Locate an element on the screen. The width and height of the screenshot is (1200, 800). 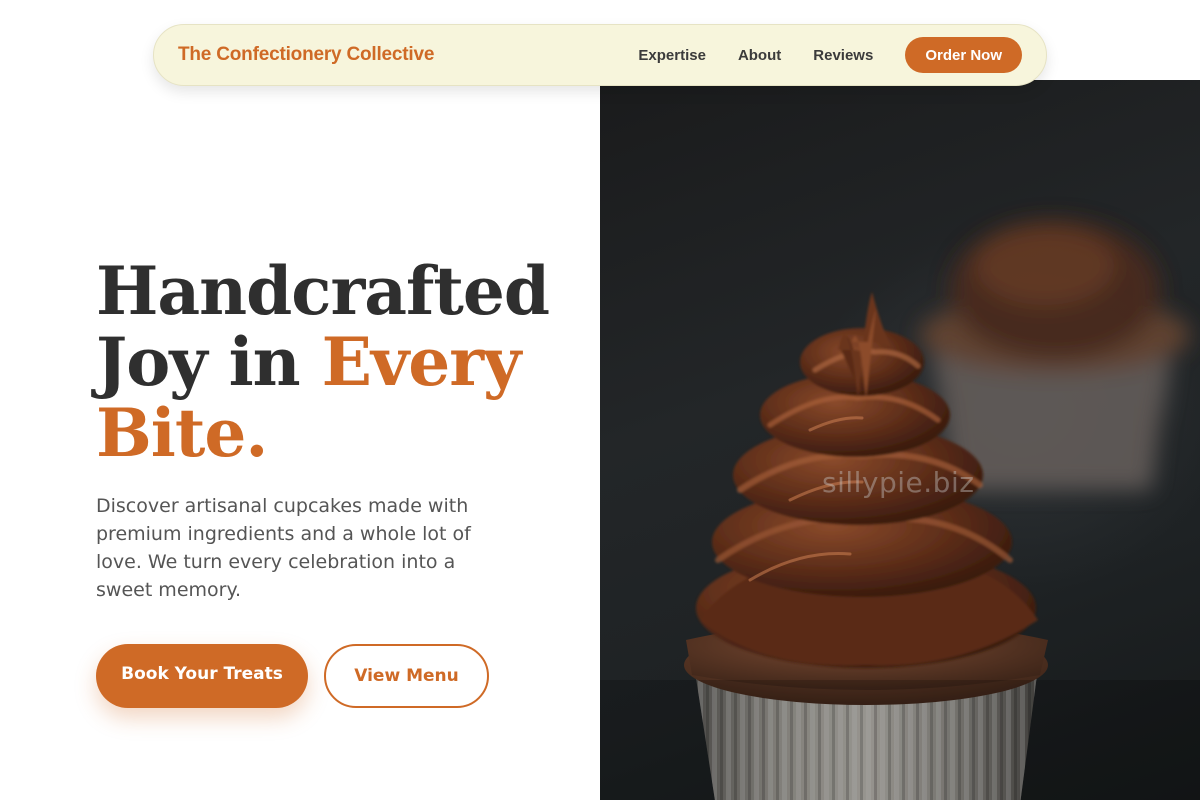
nav-link-about: About is located at coordinates (759, 55).